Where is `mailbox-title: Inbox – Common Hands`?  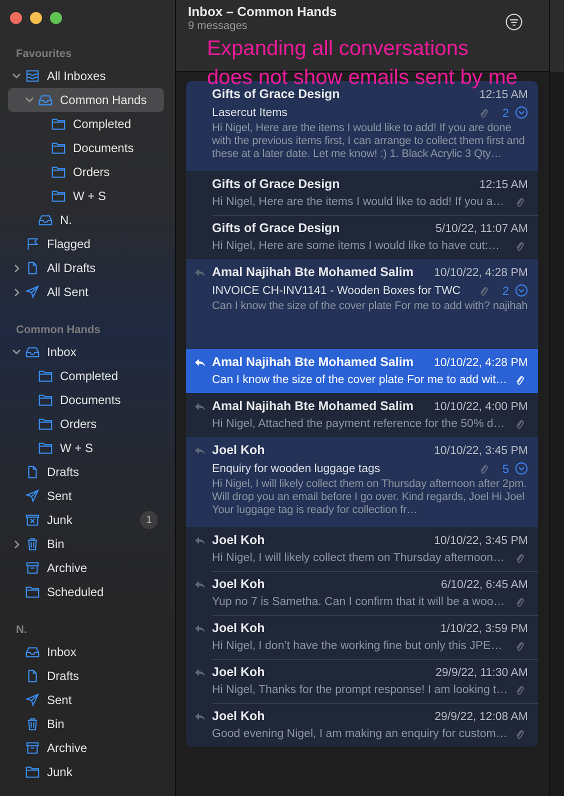 mailbox-title: Inbox – Common Hands is located at coordinates (262, 12).